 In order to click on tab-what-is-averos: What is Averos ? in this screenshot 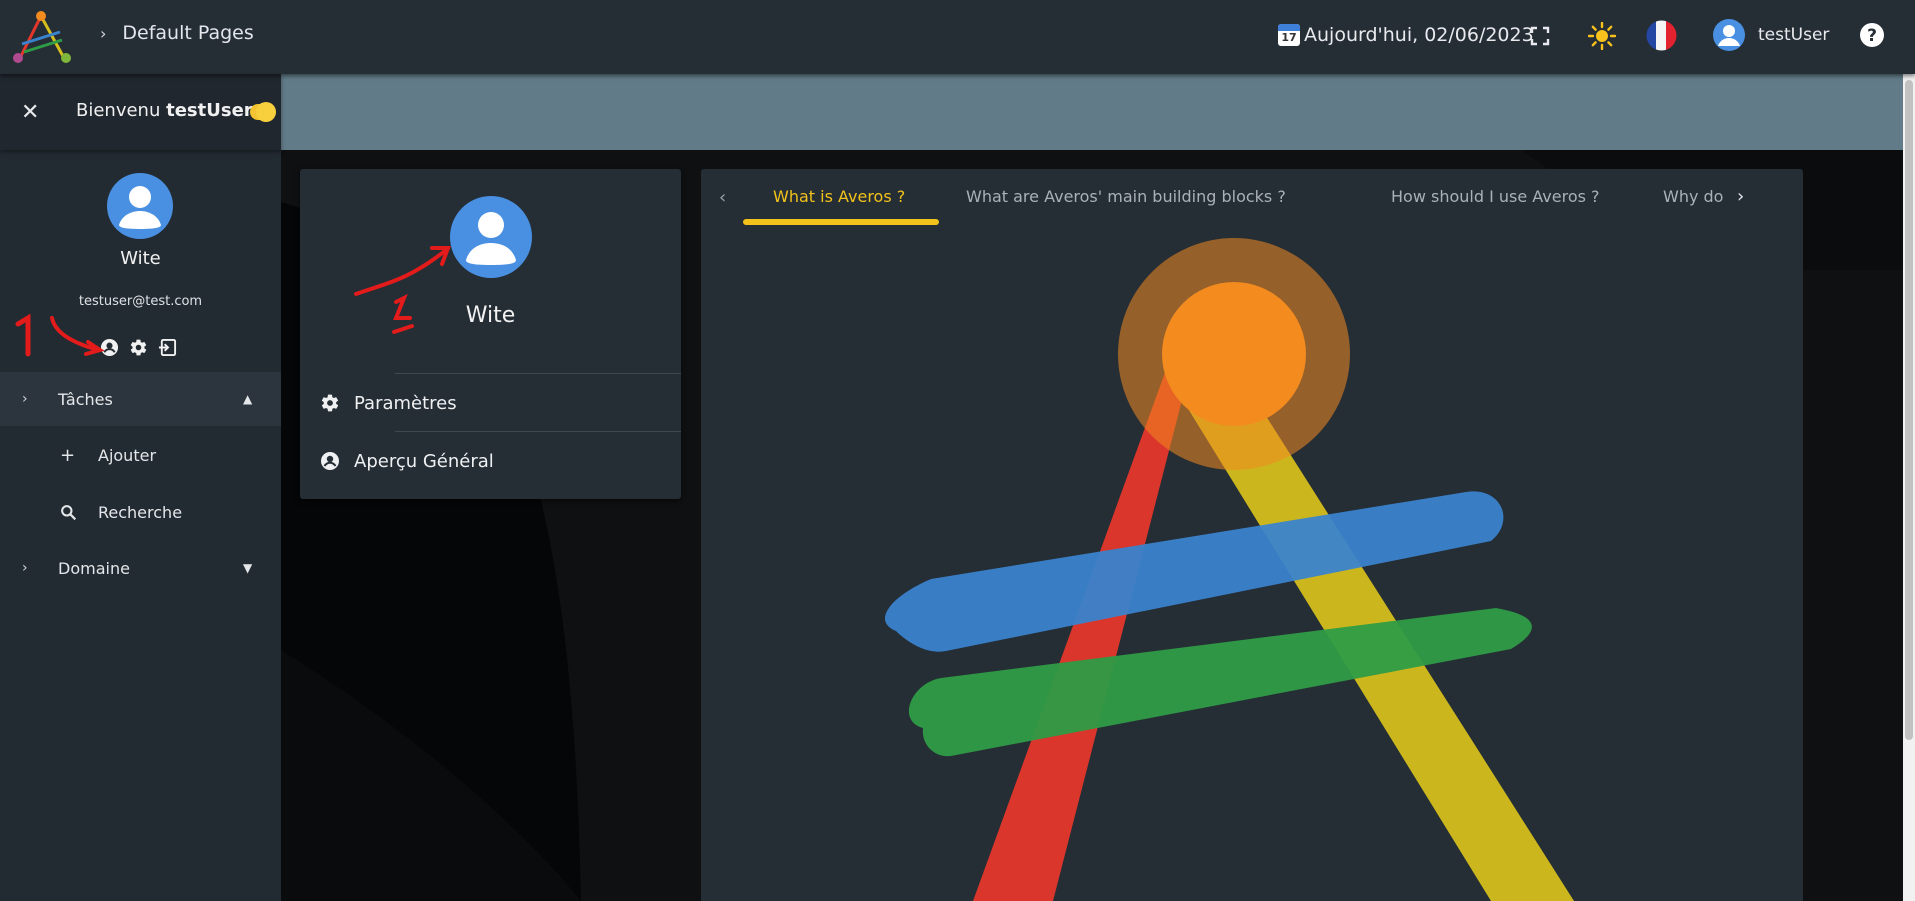, I will do `click(839, 196)`.